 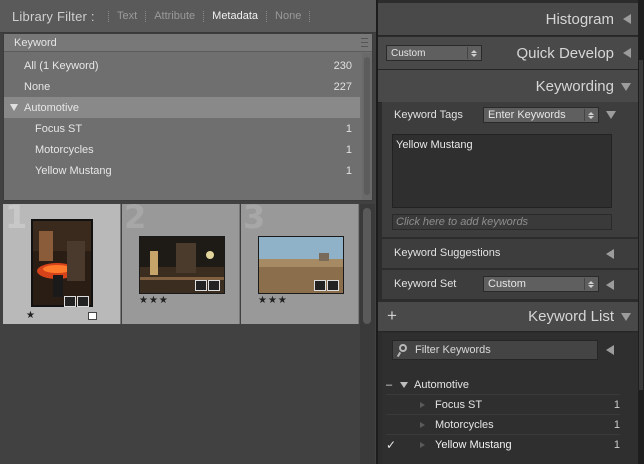 What do you see at coordinates (442, 384) in the screenshot?
I see `keyword-list-label: Automotive` at bounding box center [442, 384].